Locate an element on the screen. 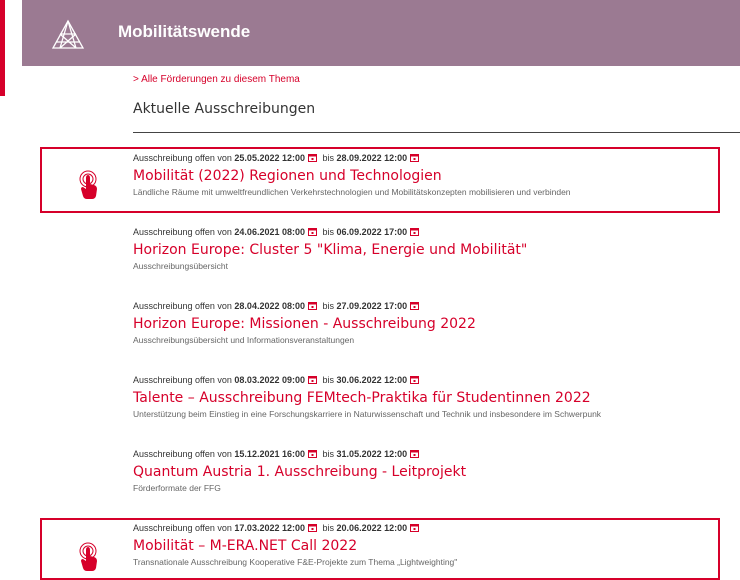 This screenshot has height=580, width=740. page-title: Mobilitätswende is located at coordinates (184, 31).